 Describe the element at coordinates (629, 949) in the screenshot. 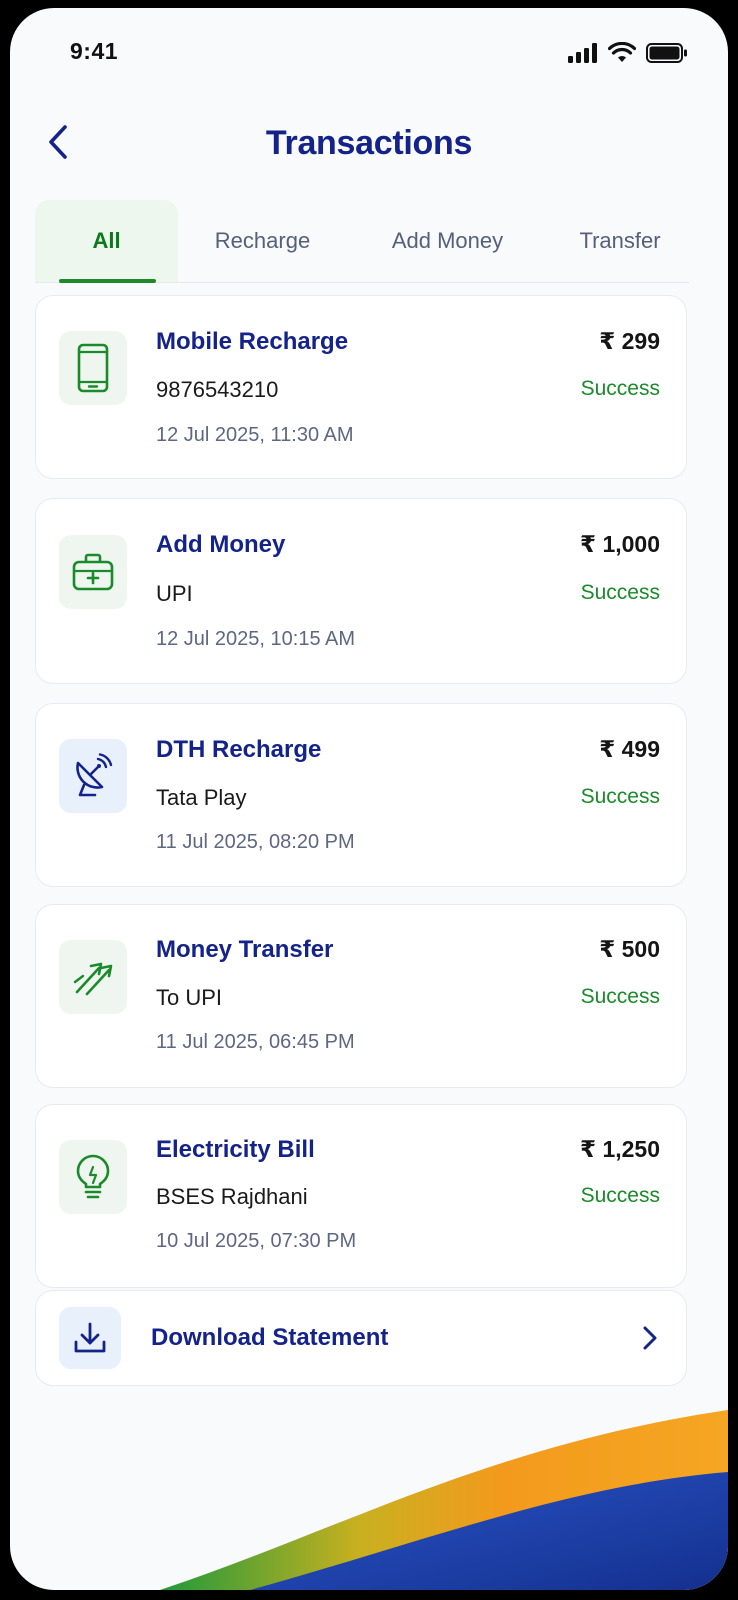

I see `transaction-amount: ₹ 500` at that location.